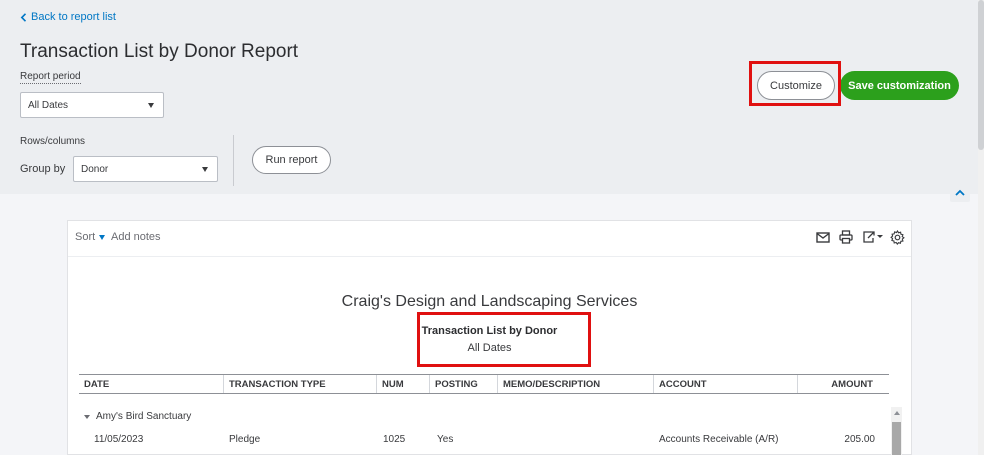 This screenshot has width=984, height=455. Describe the element at coordinates (576, 384) in the screenshot. I see `column-header-memo: MEMO/DESCRIPTION` at that location.